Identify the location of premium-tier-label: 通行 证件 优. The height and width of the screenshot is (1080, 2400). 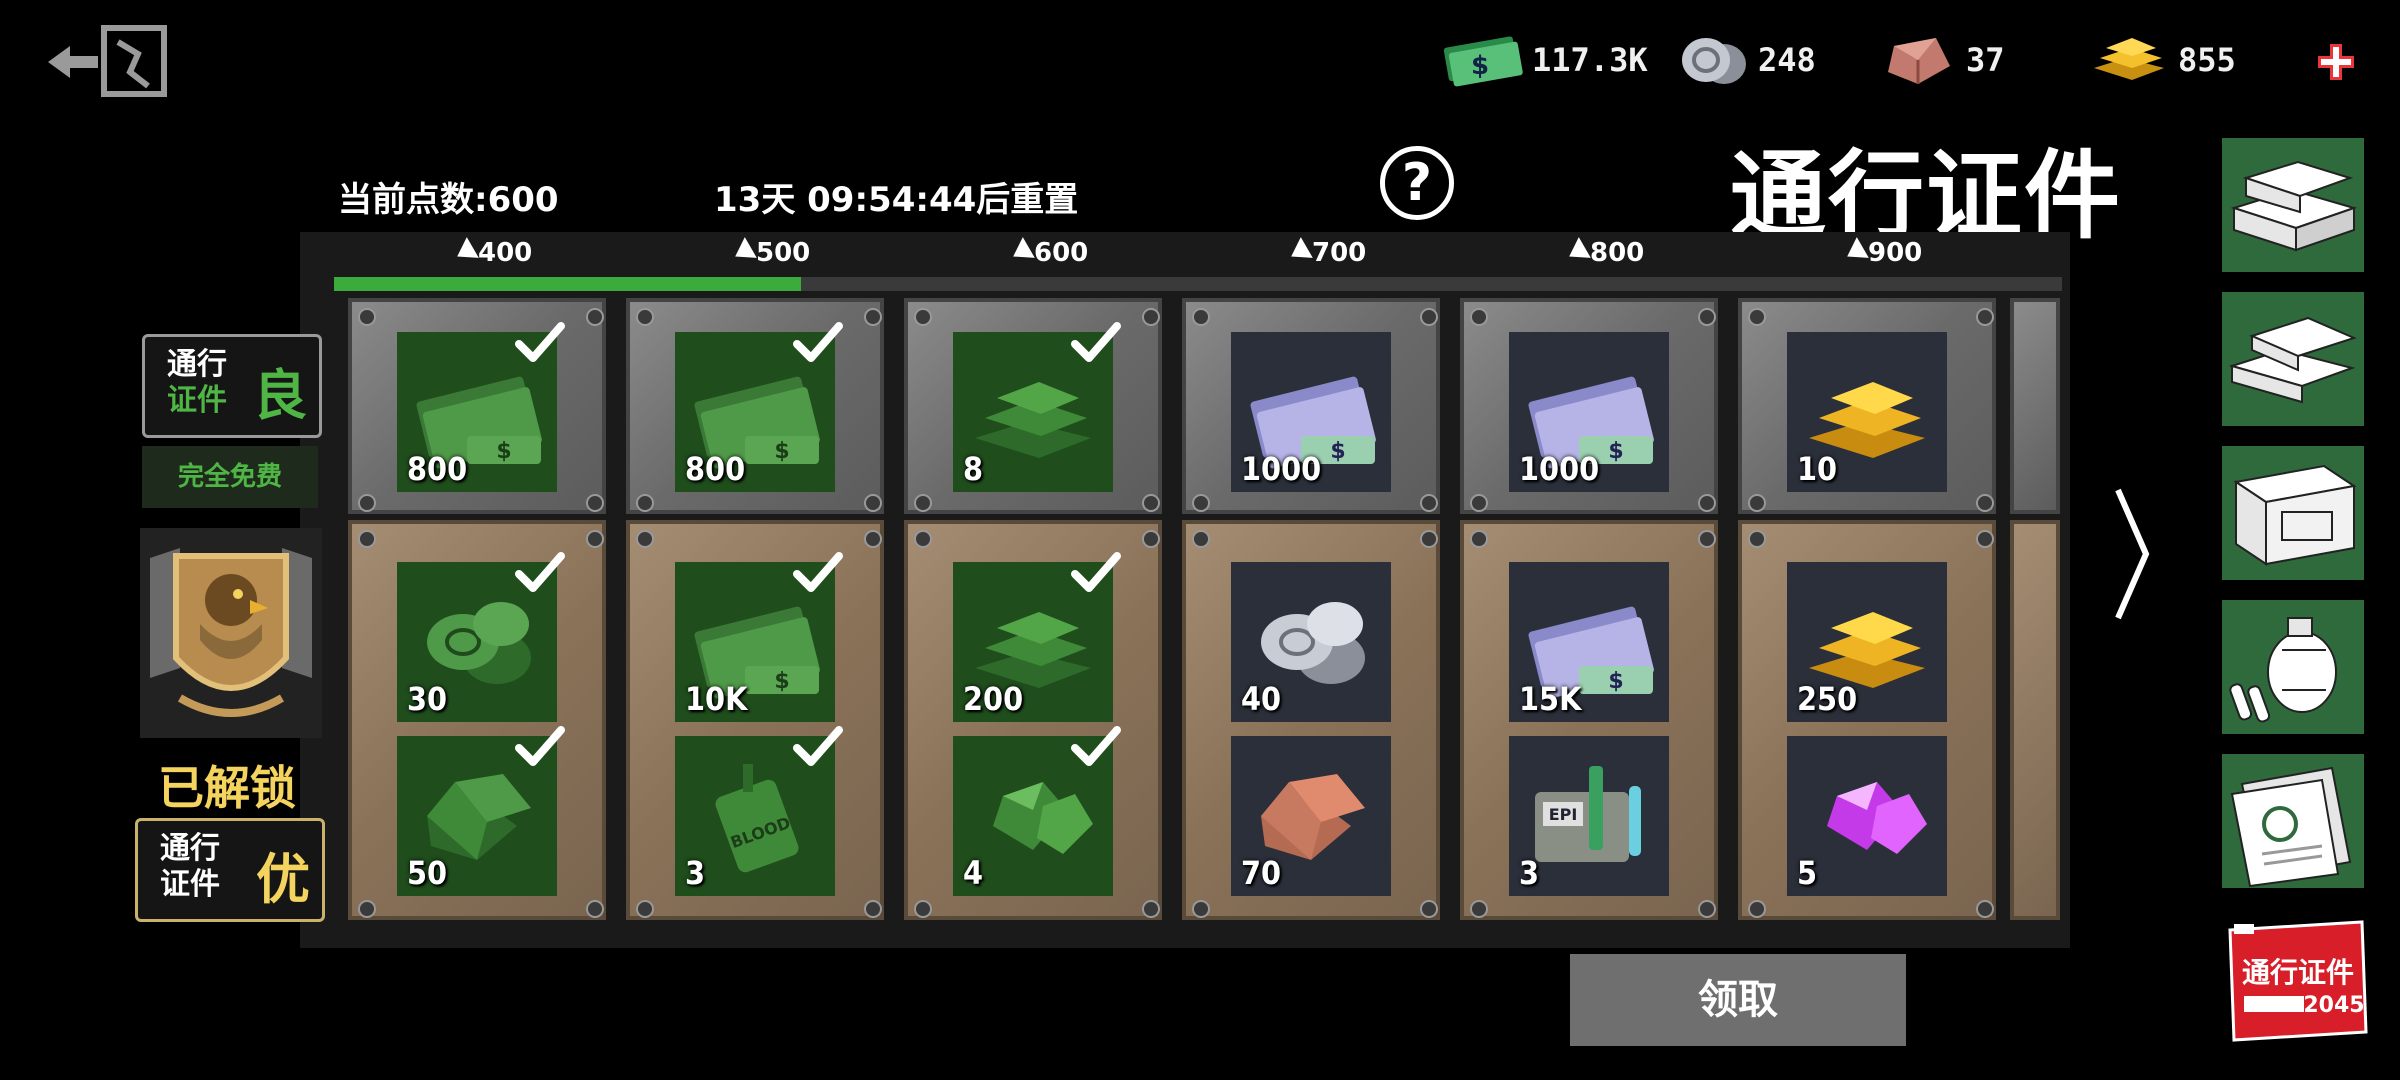
(230, 870).